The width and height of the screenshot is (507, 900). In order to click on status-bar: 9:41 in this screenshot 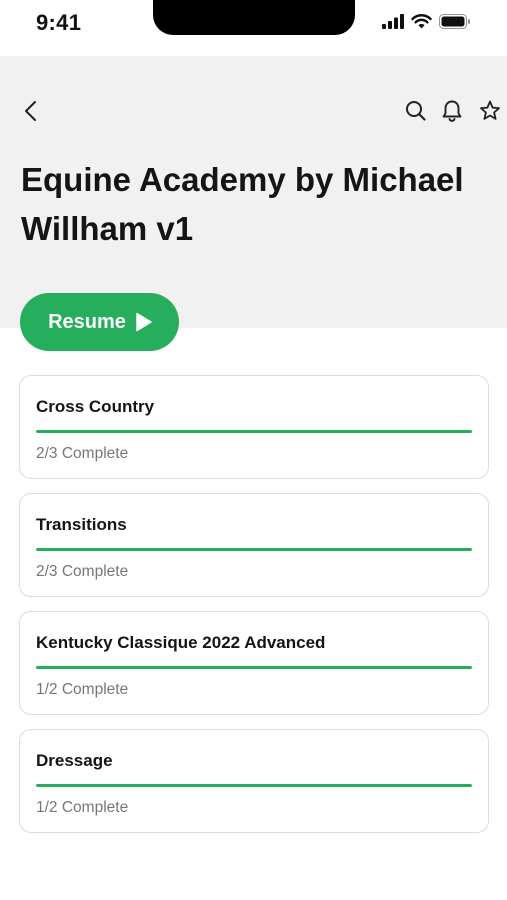, I will do `click(253, 28)`.